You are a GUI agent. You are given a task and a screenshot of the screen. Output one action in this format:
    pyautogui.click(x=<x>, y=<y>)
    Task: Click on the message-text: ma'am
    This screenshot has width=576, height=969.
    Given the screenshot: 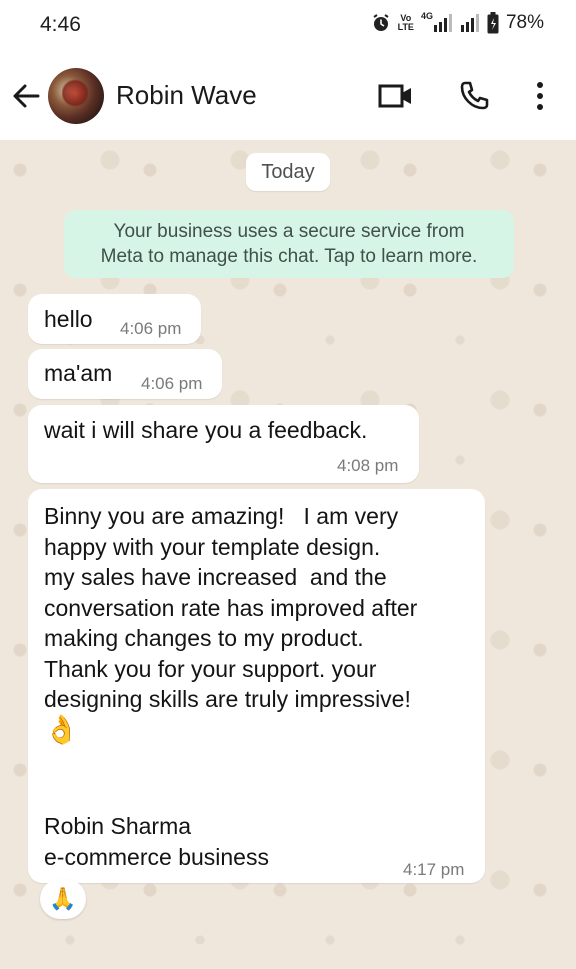 What is the action you would take?
    pyautogui.click(x=78, y=373)
    